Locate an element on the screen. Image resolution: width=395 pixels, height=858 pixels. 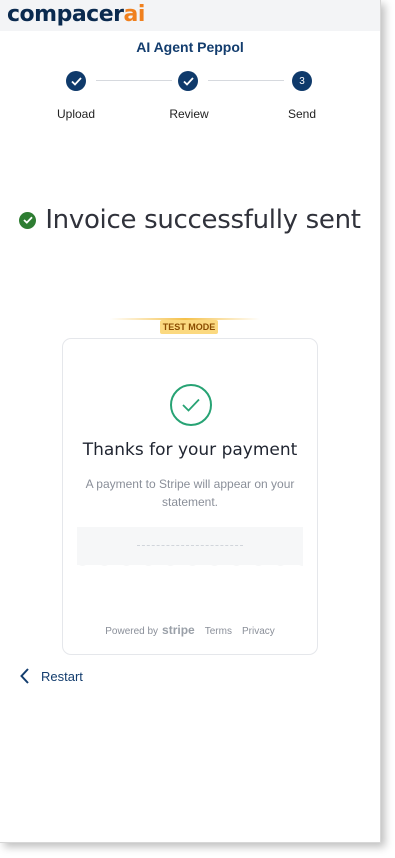
stripe-footer: Powered by stripe Terms Privacy is located at coordinates (190, 630).